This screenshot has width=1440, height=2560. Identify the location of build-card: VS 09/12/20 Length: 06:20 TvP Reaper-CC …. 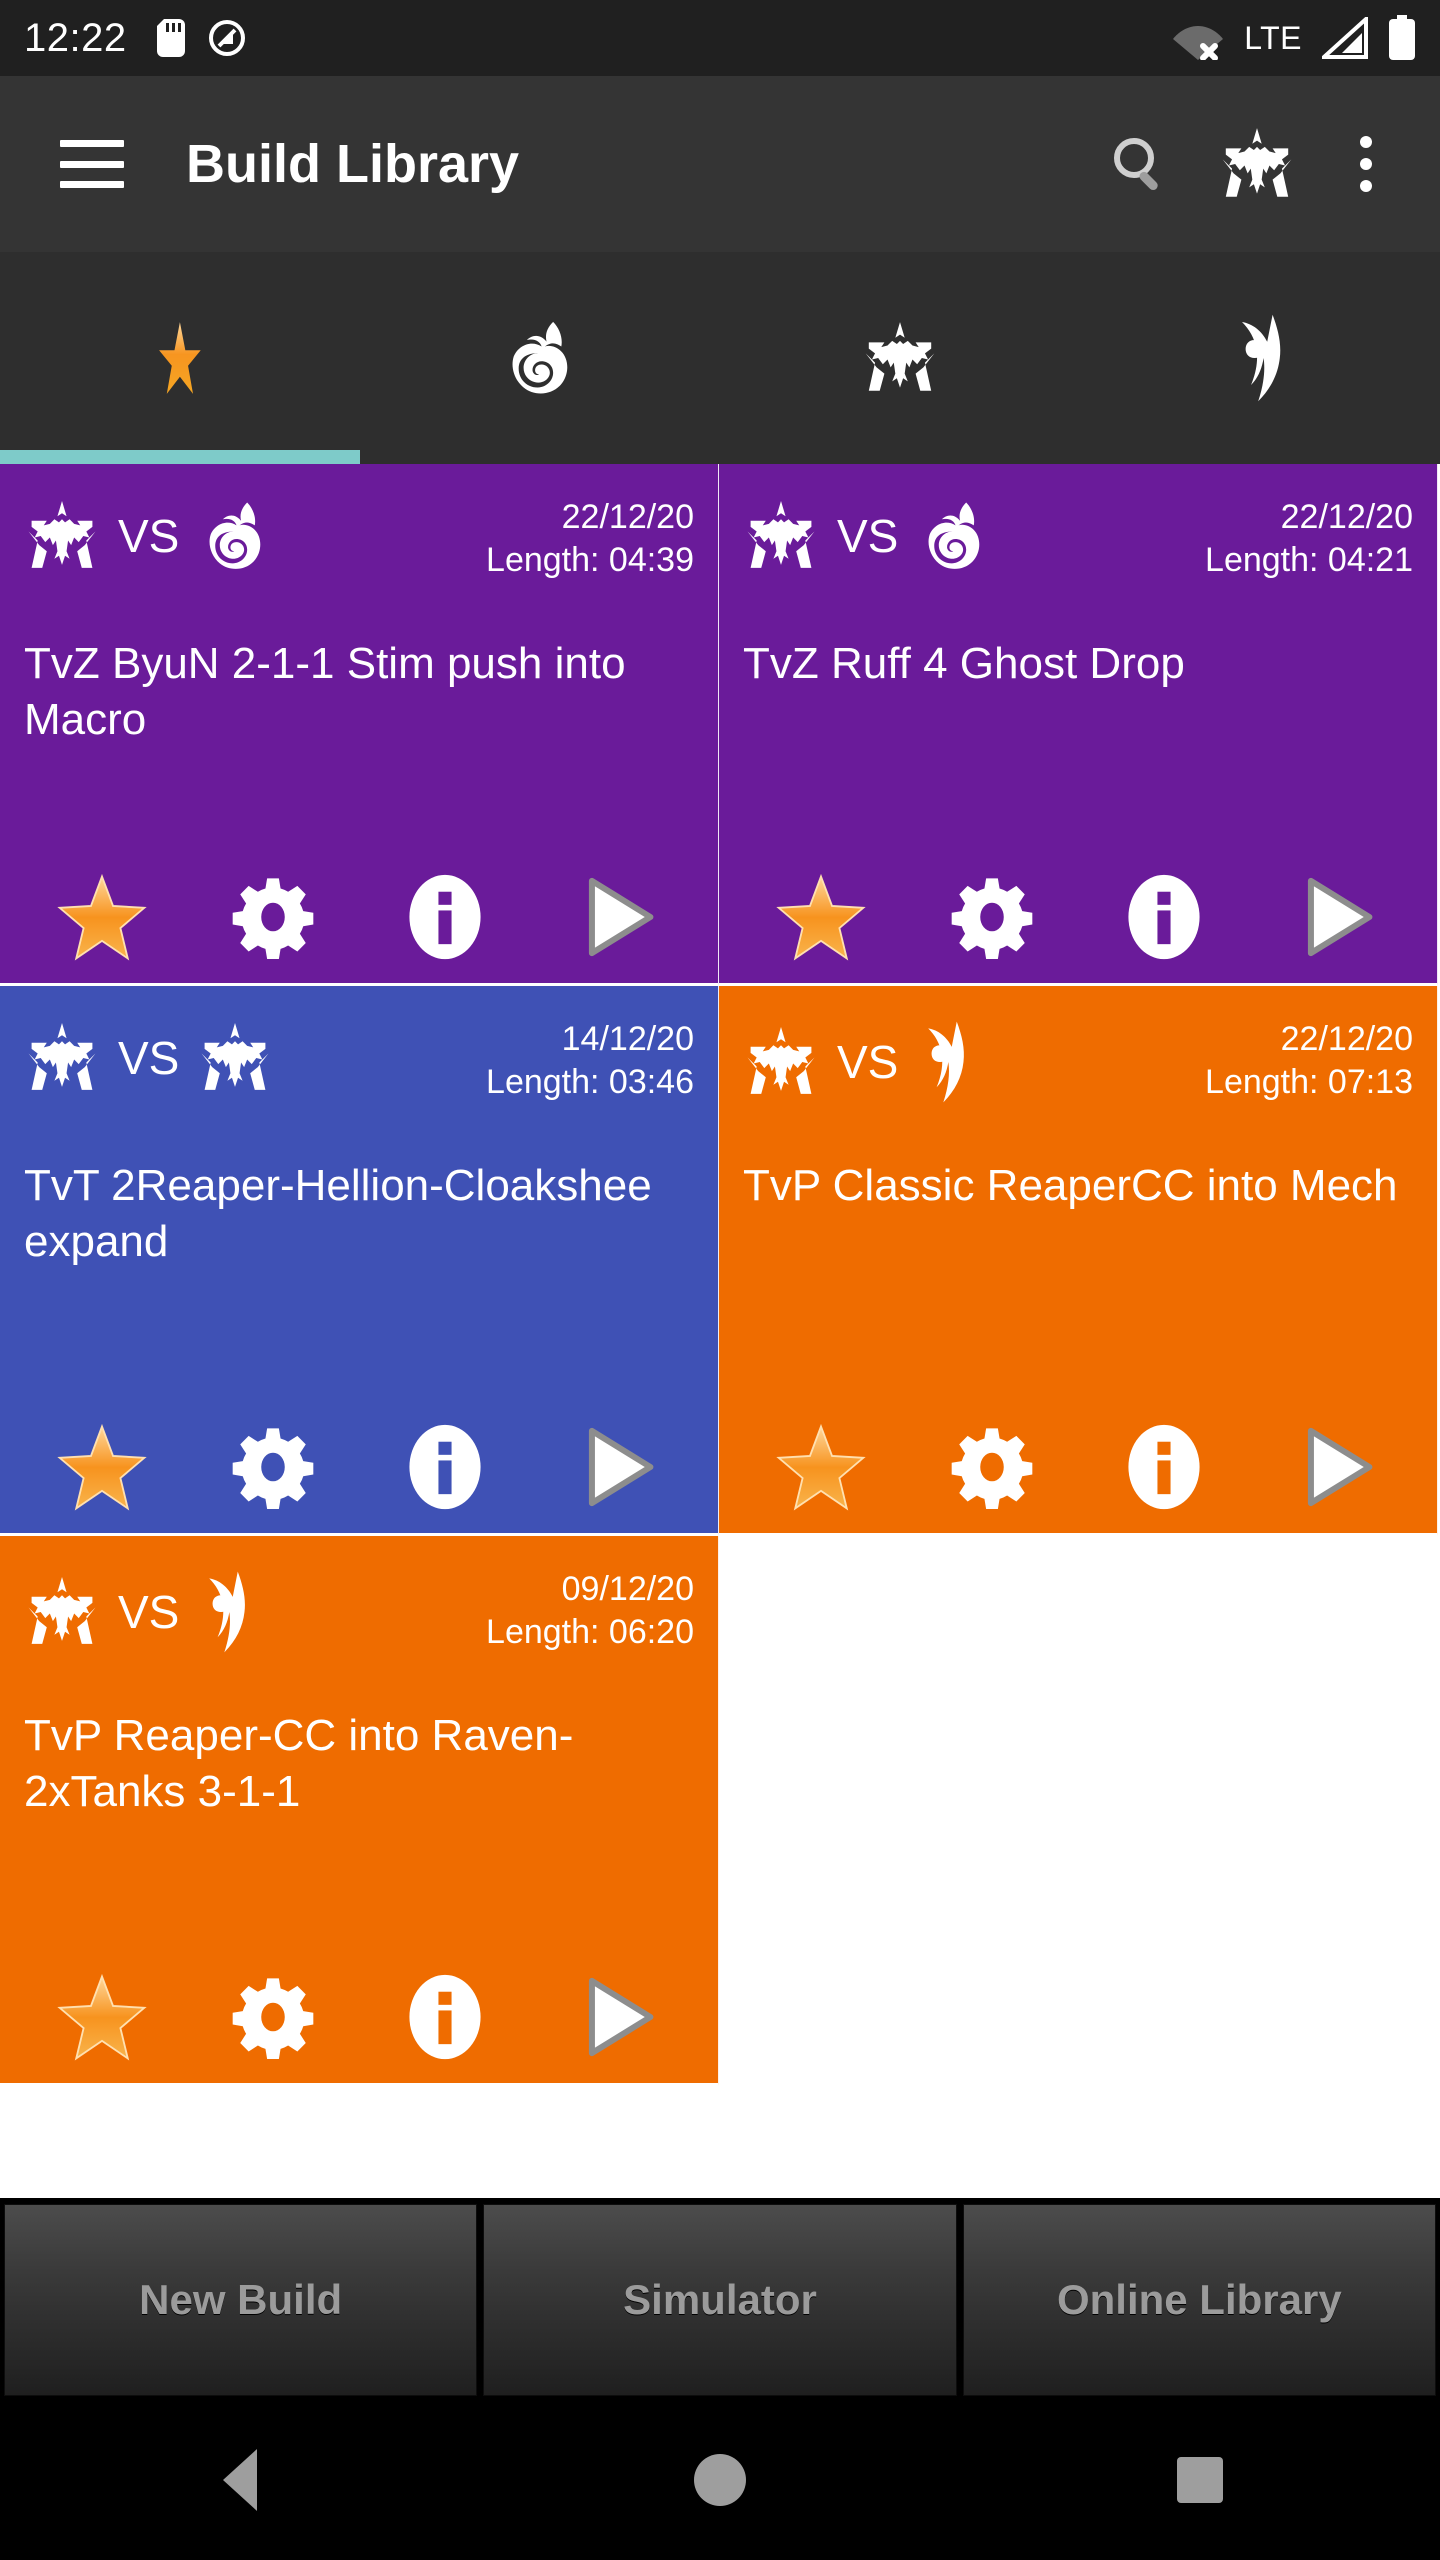
(359, 1811).